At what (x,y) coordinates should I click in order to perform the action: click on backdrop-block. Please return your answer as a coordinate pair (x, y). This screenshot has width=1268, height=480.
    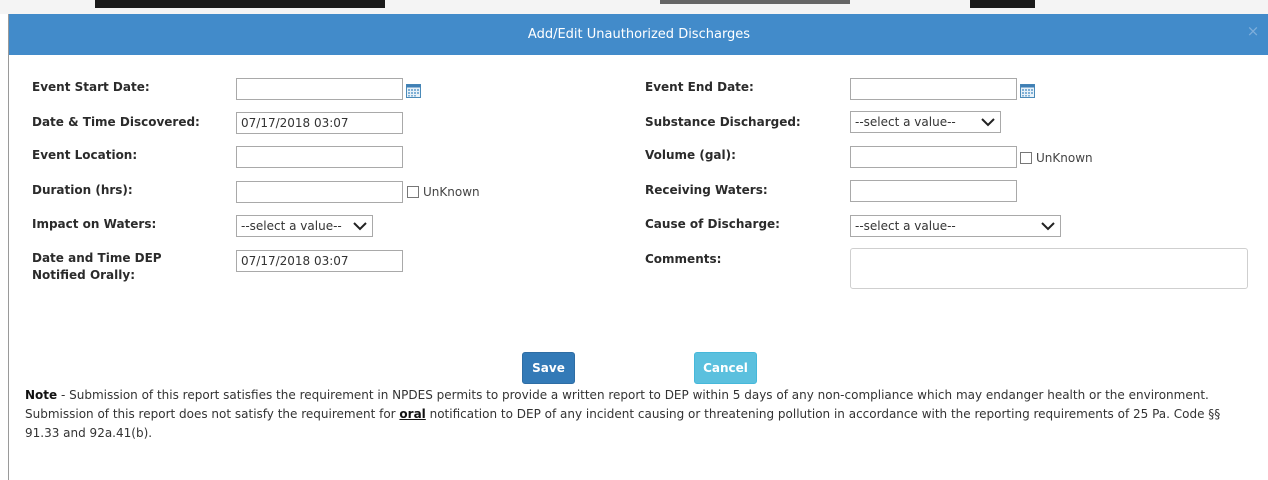
    Looking at the image, I should click on (1002, 4).